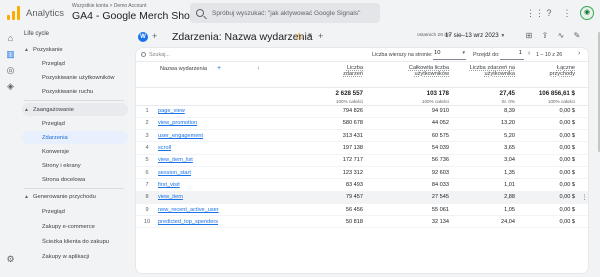 The width and height of the screenshot is (600, 277). Describe the element at coordinates (10, 259) in the screenshot. I see `admin-icon: ⚙` at that location.